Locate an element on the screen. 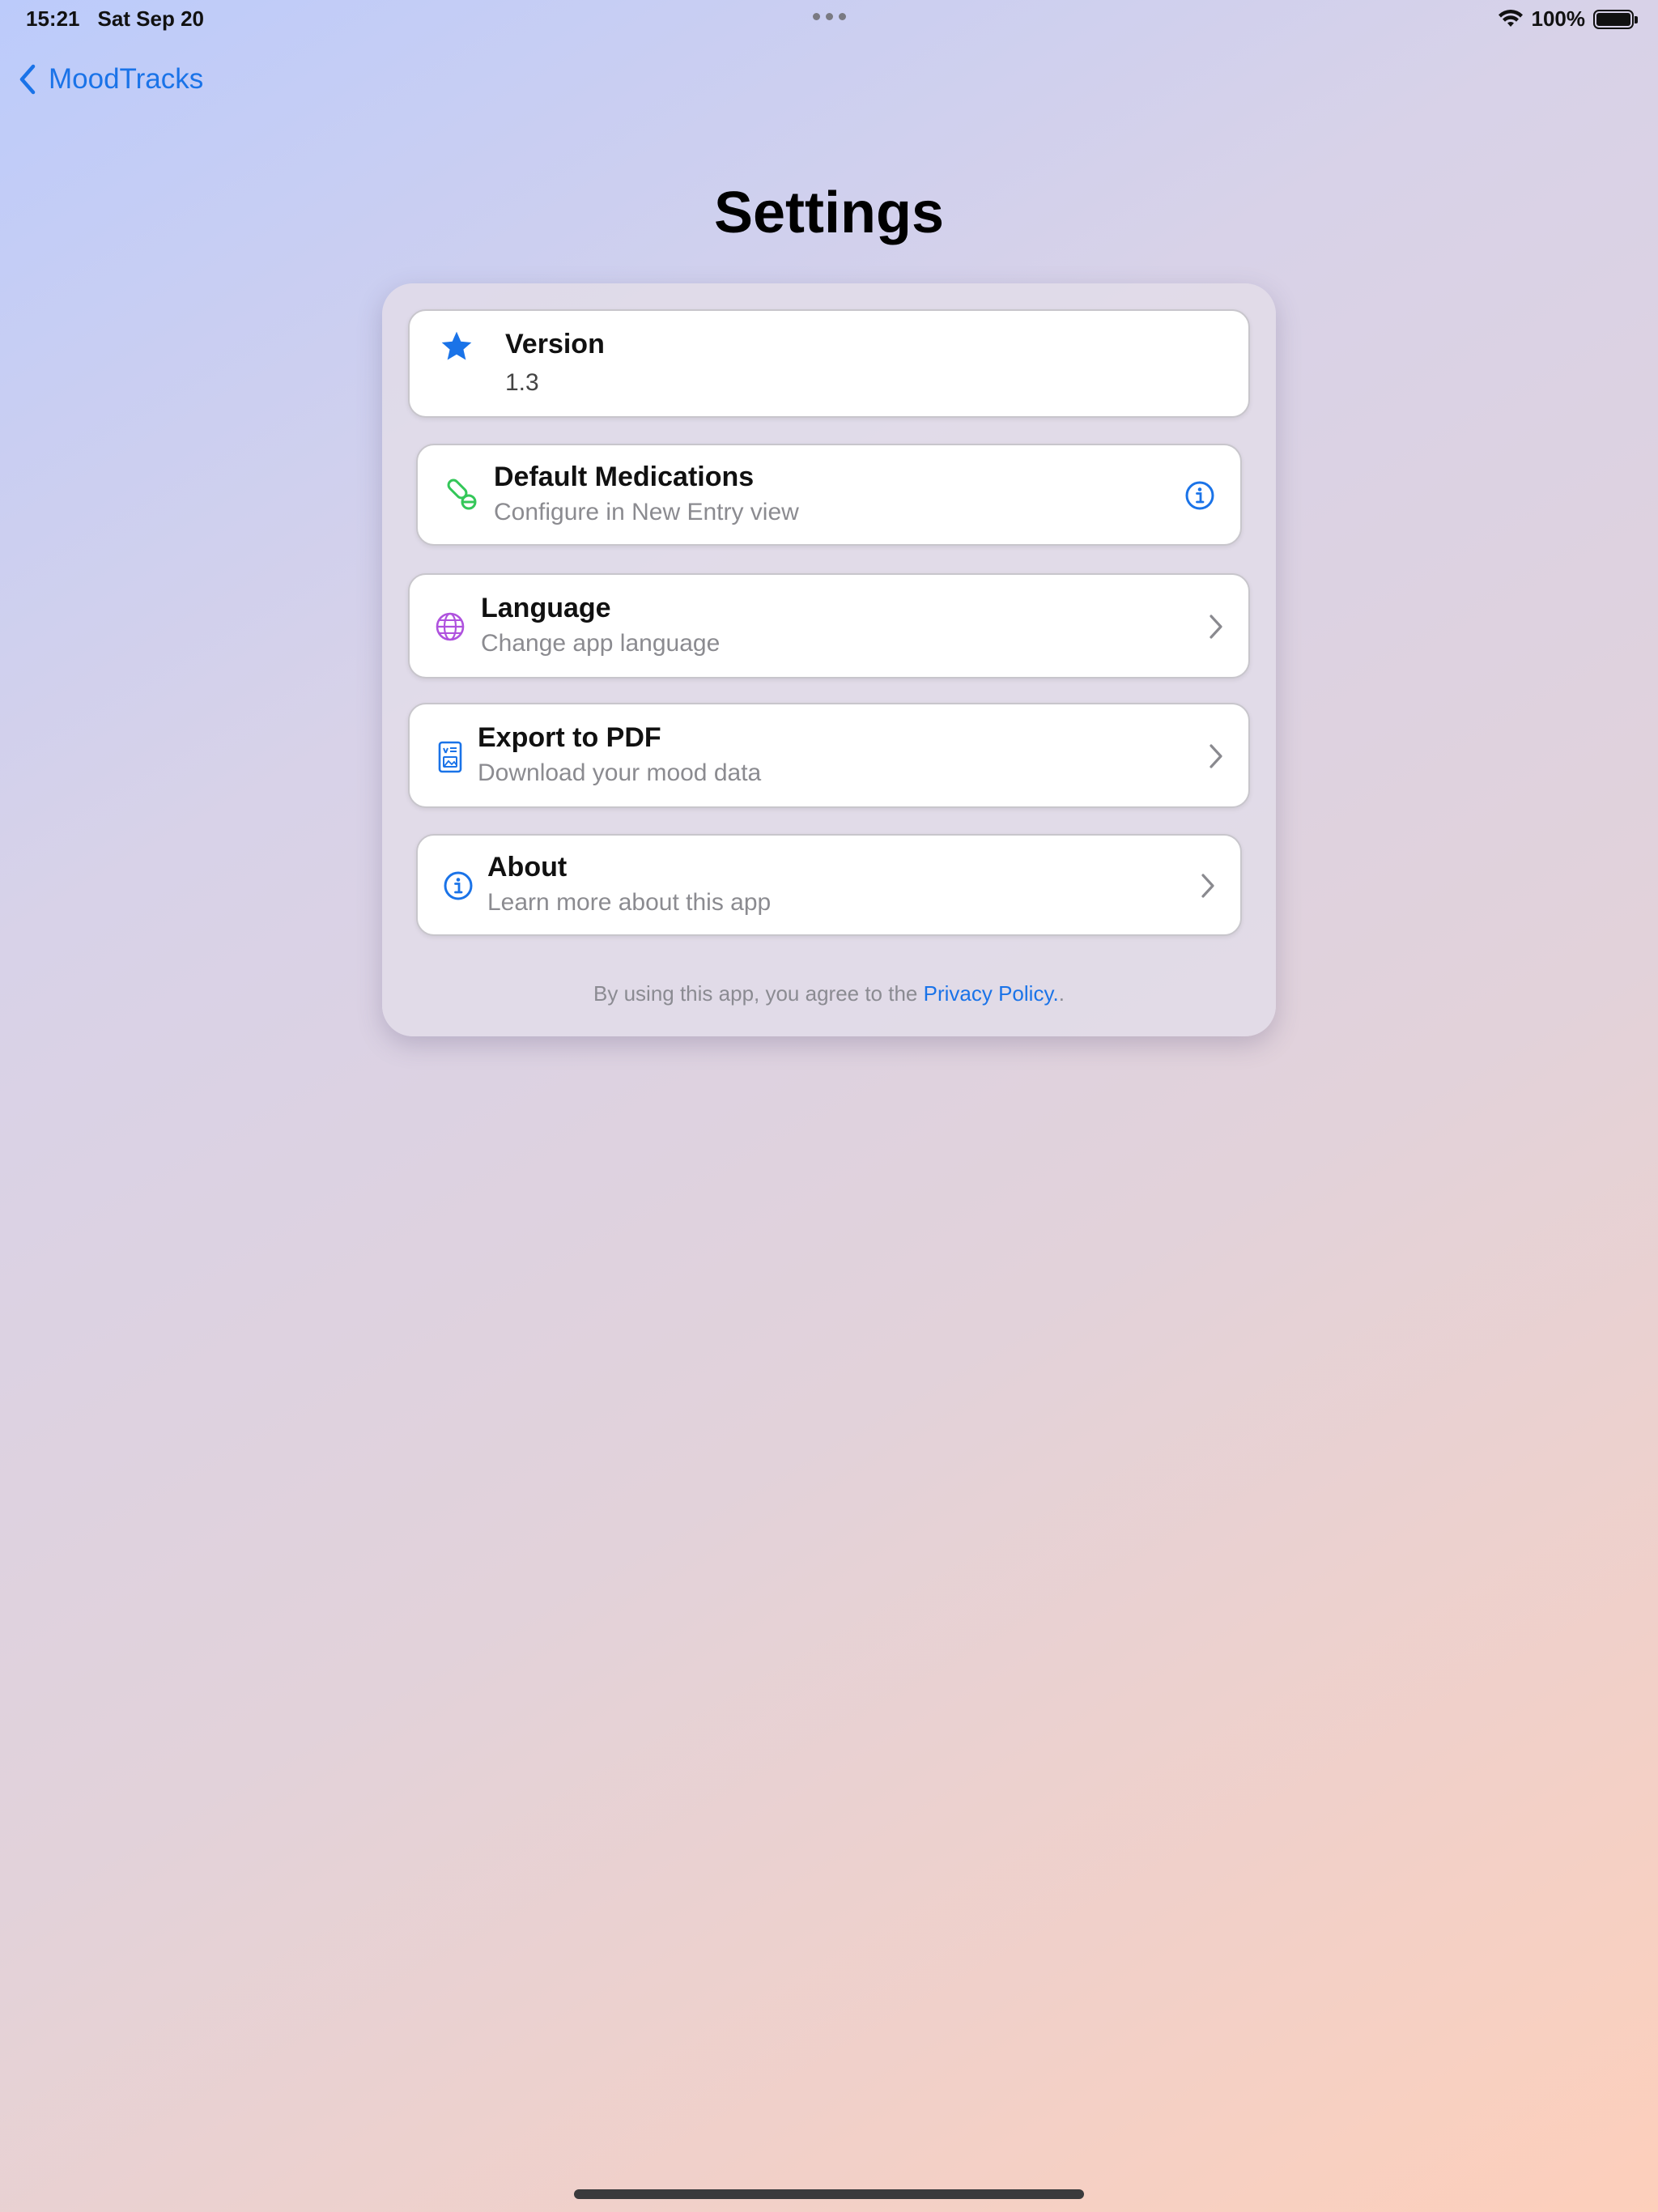  export-pdf-row: Export to PDF Download your mood data is located at coordinates (829, 756).